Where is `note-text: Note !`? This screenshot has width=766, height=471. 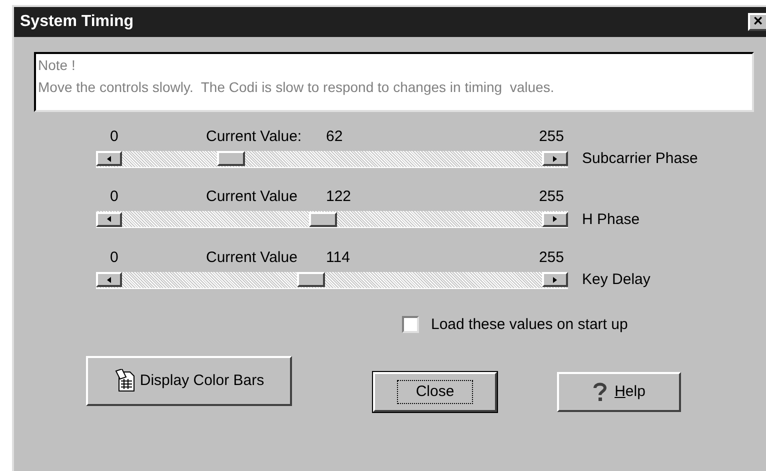 note-text: Note ! is located at coordinates (57, 65).